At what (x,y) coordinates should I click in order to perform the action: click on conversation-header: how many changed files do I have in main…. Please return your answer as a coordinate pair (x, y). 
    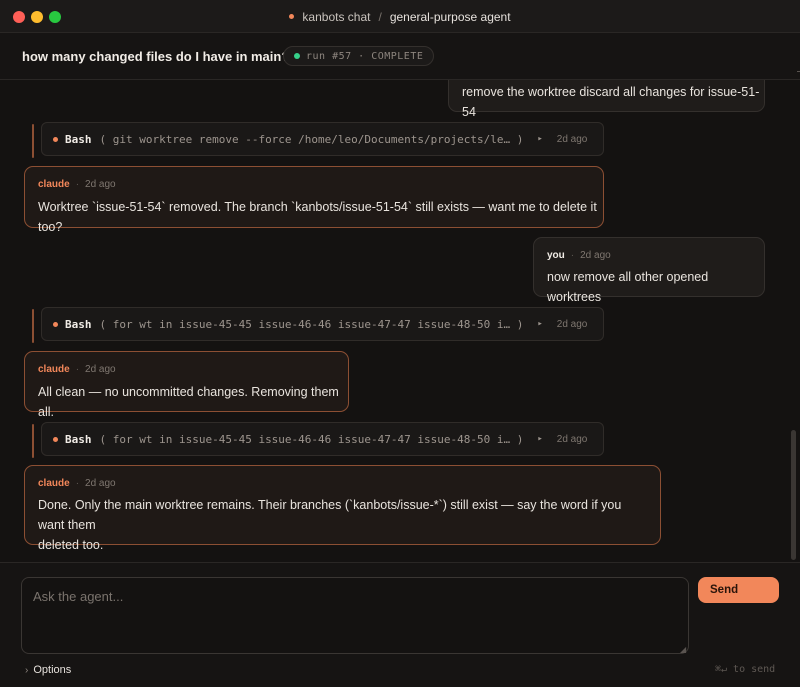
    Looking at the image, I should click on (400, 56).